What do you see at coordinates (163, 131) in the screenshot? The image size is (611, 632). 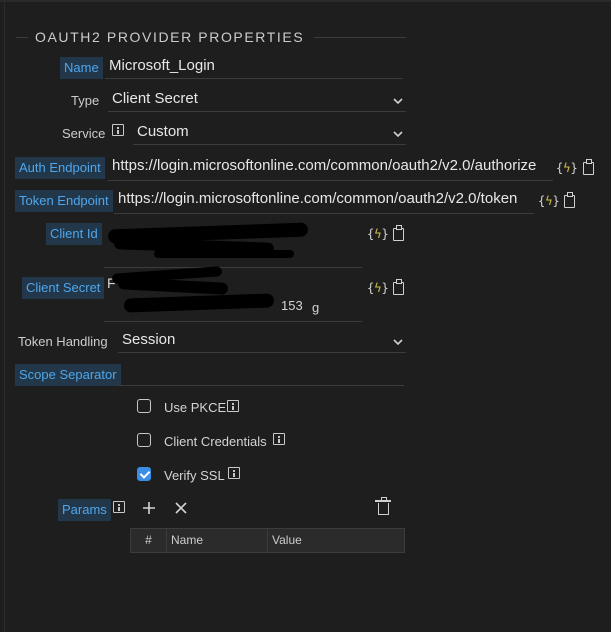 I see `service-value: Custom` at bounding box center [163, 131].